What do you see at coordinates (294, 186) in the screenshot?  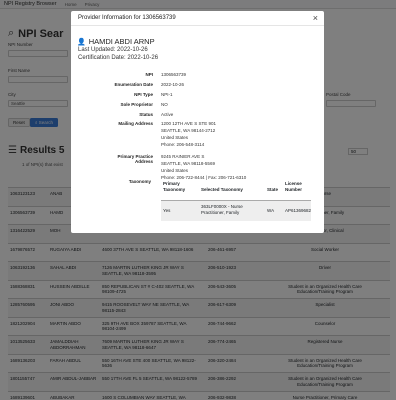 I see `th-license-number: License Number` at bounding box center [294, 186].